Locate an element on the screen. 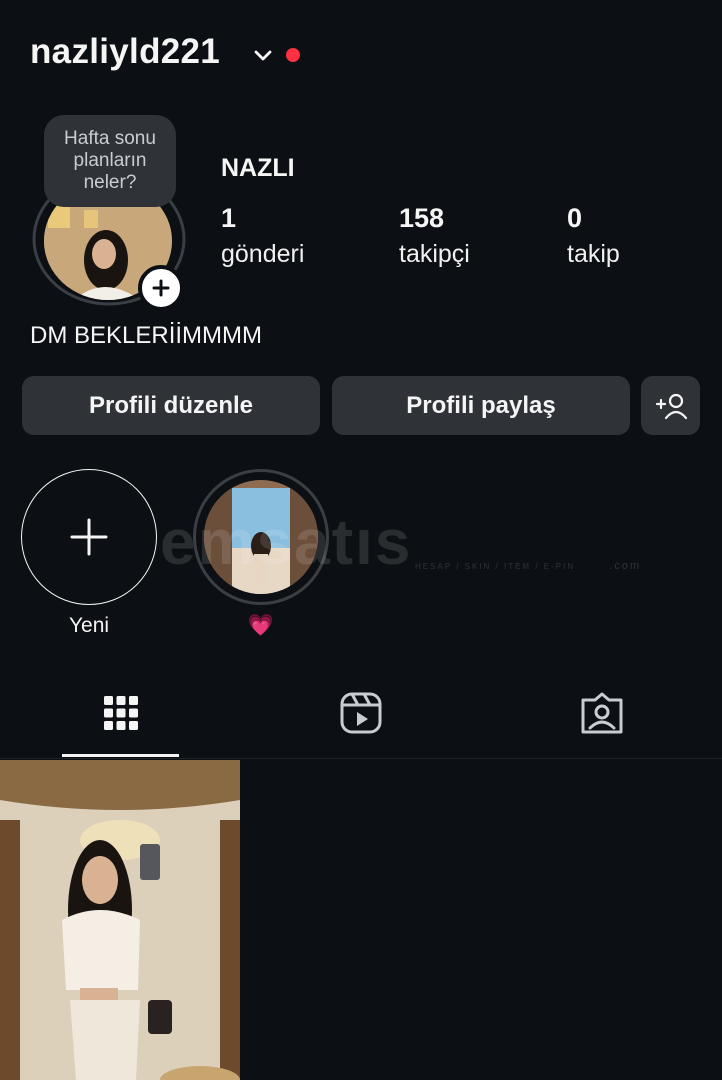 The height and width of the screenshot is (1080, 722). add-person-icon is located at coordinates (671, 406).